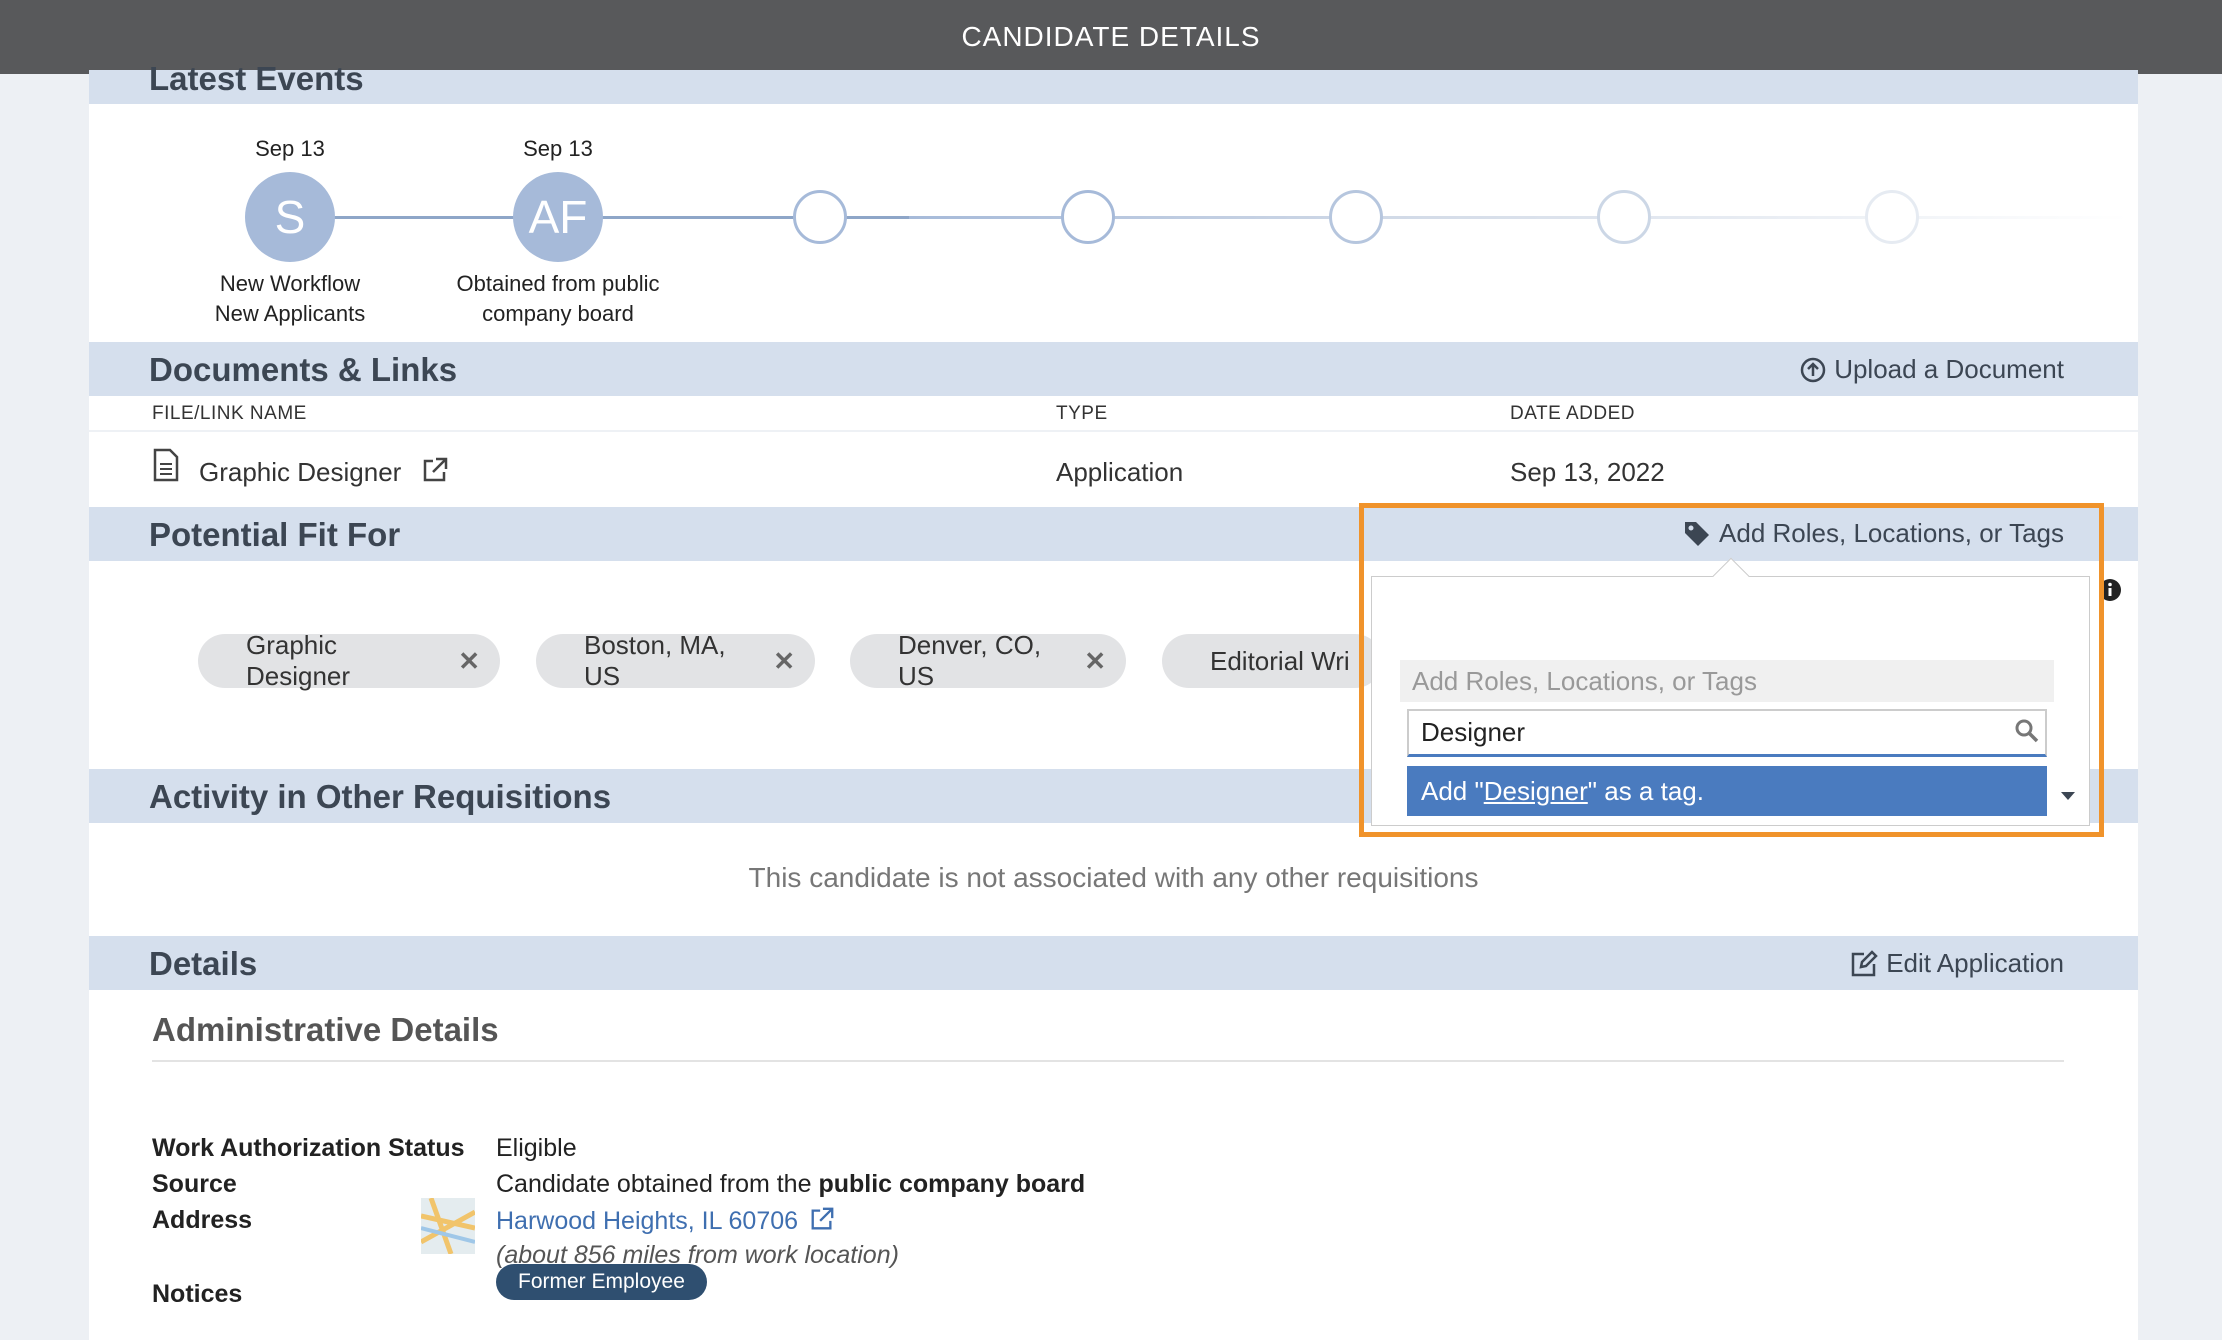 The image size is (2222, 1340). I want to click on work-auth-label: Work Authorization Status, so click(308, 1148).